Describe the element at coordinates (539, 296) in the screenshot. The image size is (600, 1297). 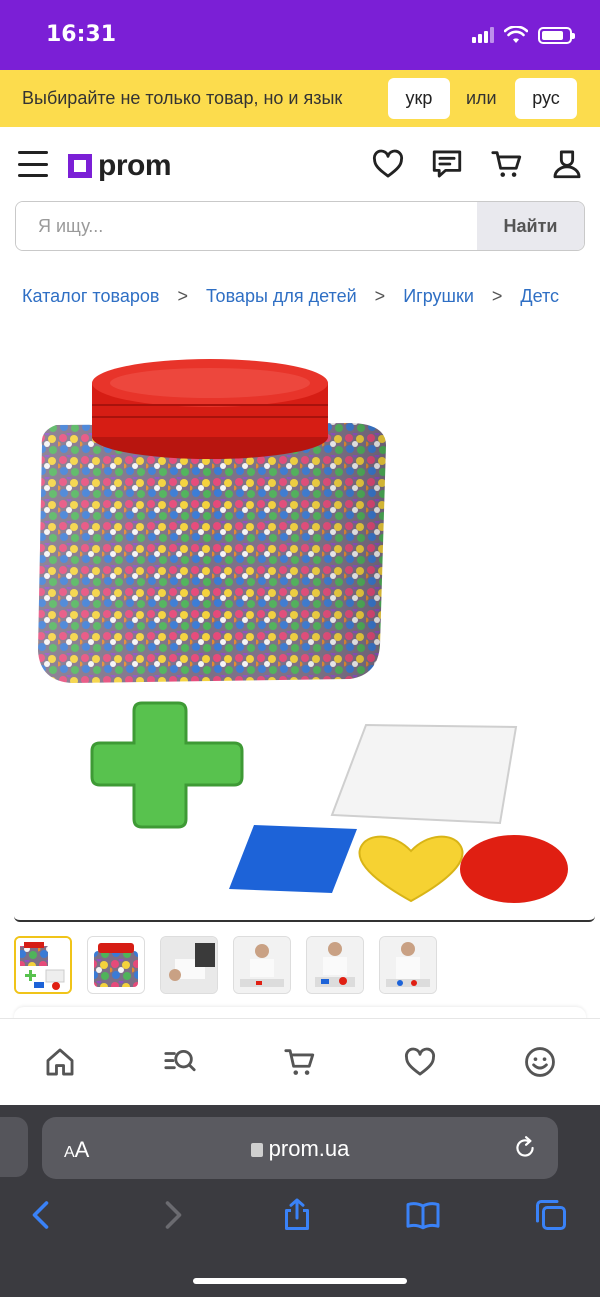
I see `breadcrumb-kids: Детс` at that location.